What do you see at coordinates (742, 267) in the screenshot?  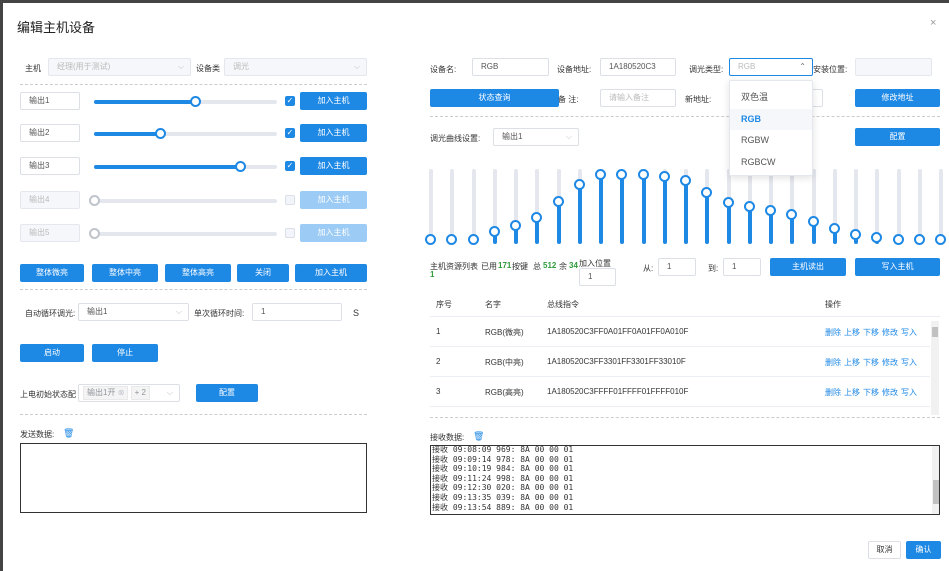 I see `to-input: 1` at bounding box center [742, 267].